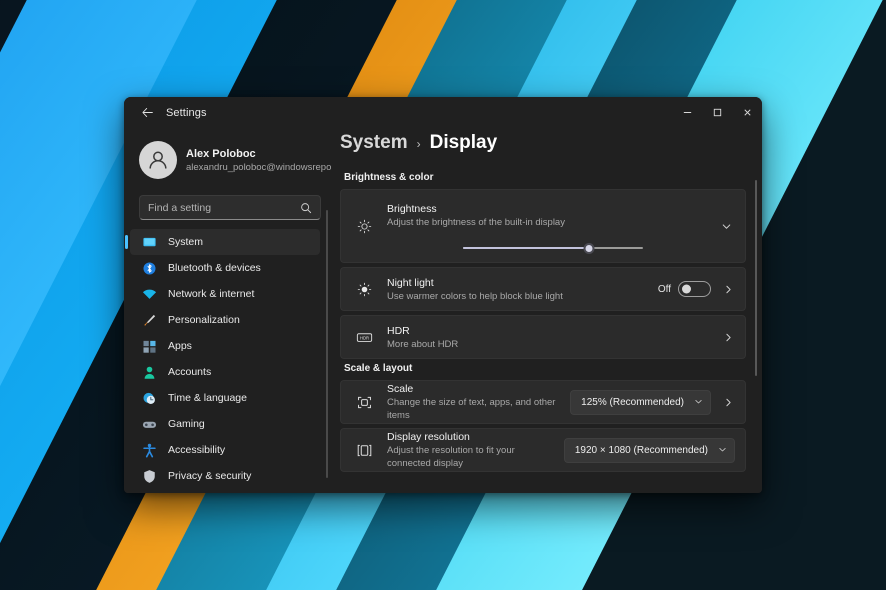  I want to click on sidebar-scrollbar, so click(327, 344).